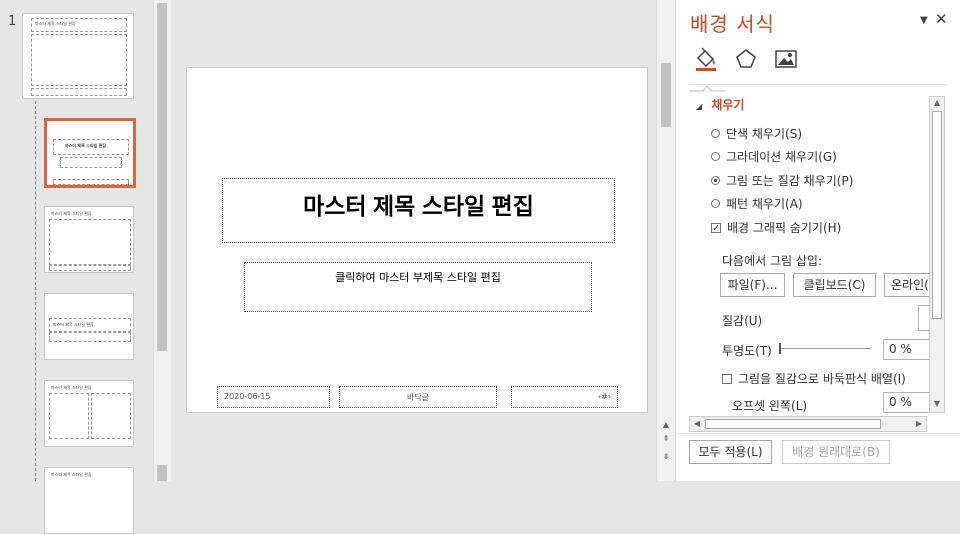 This screenshot has height=534, width=960. What do you see at coordinates (770, 406) in the screenshot?
I see `offset-left-label: 오프셋 왼쪽(L)` at bounding box center [770, 406].